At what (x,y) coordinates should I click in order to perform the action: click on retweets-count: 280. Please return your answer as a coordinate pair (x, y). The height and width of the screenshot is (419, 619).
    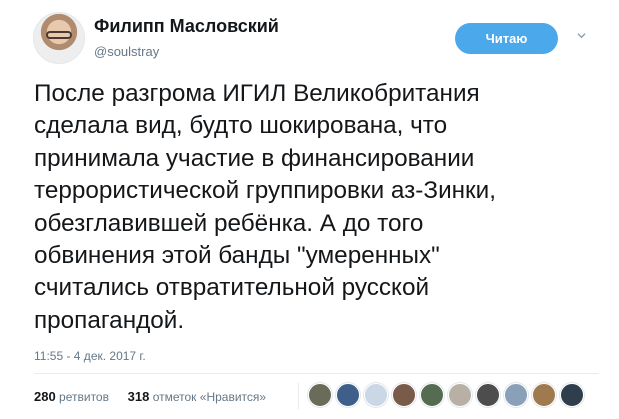
    Looking at the image, I should click on (45, 396).